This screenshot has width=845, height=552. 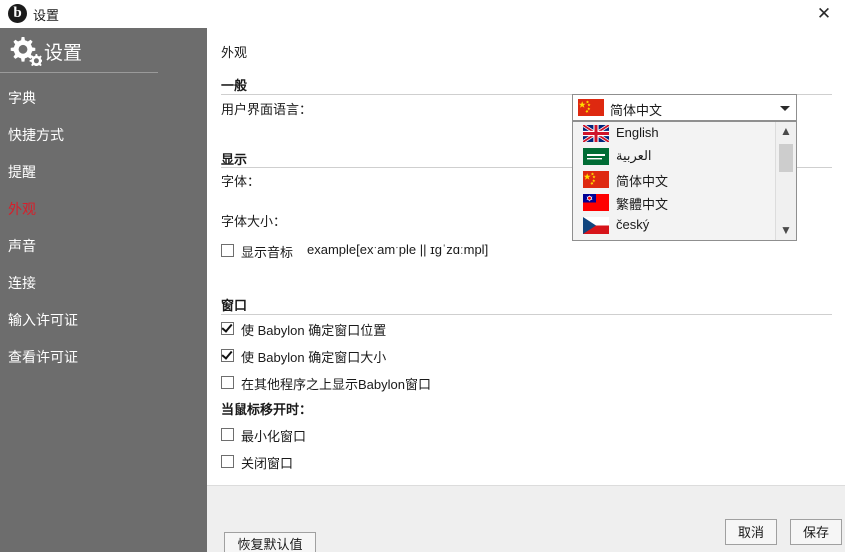 I want to click on sidebar-item-shortcuts: 快捷方式, so click(x=103, y=135).